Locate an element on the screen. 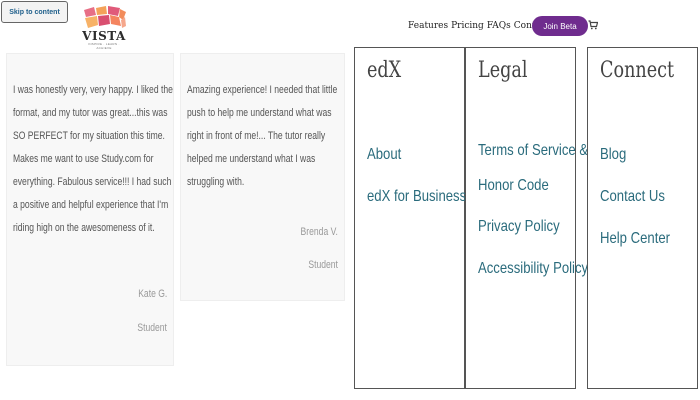  footer-link-contact-us: Contact Us is located at coordinates (635, 197).